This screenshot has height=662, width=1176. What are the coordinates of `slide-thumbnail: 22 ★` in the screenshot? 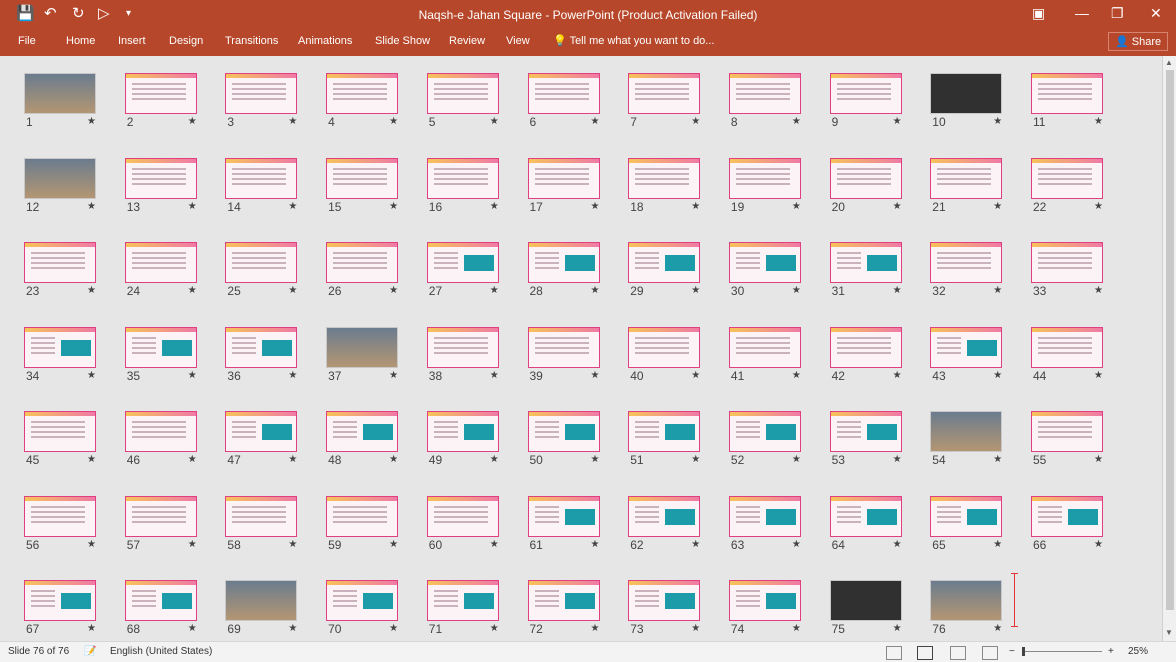 It's located at (1080, 188).